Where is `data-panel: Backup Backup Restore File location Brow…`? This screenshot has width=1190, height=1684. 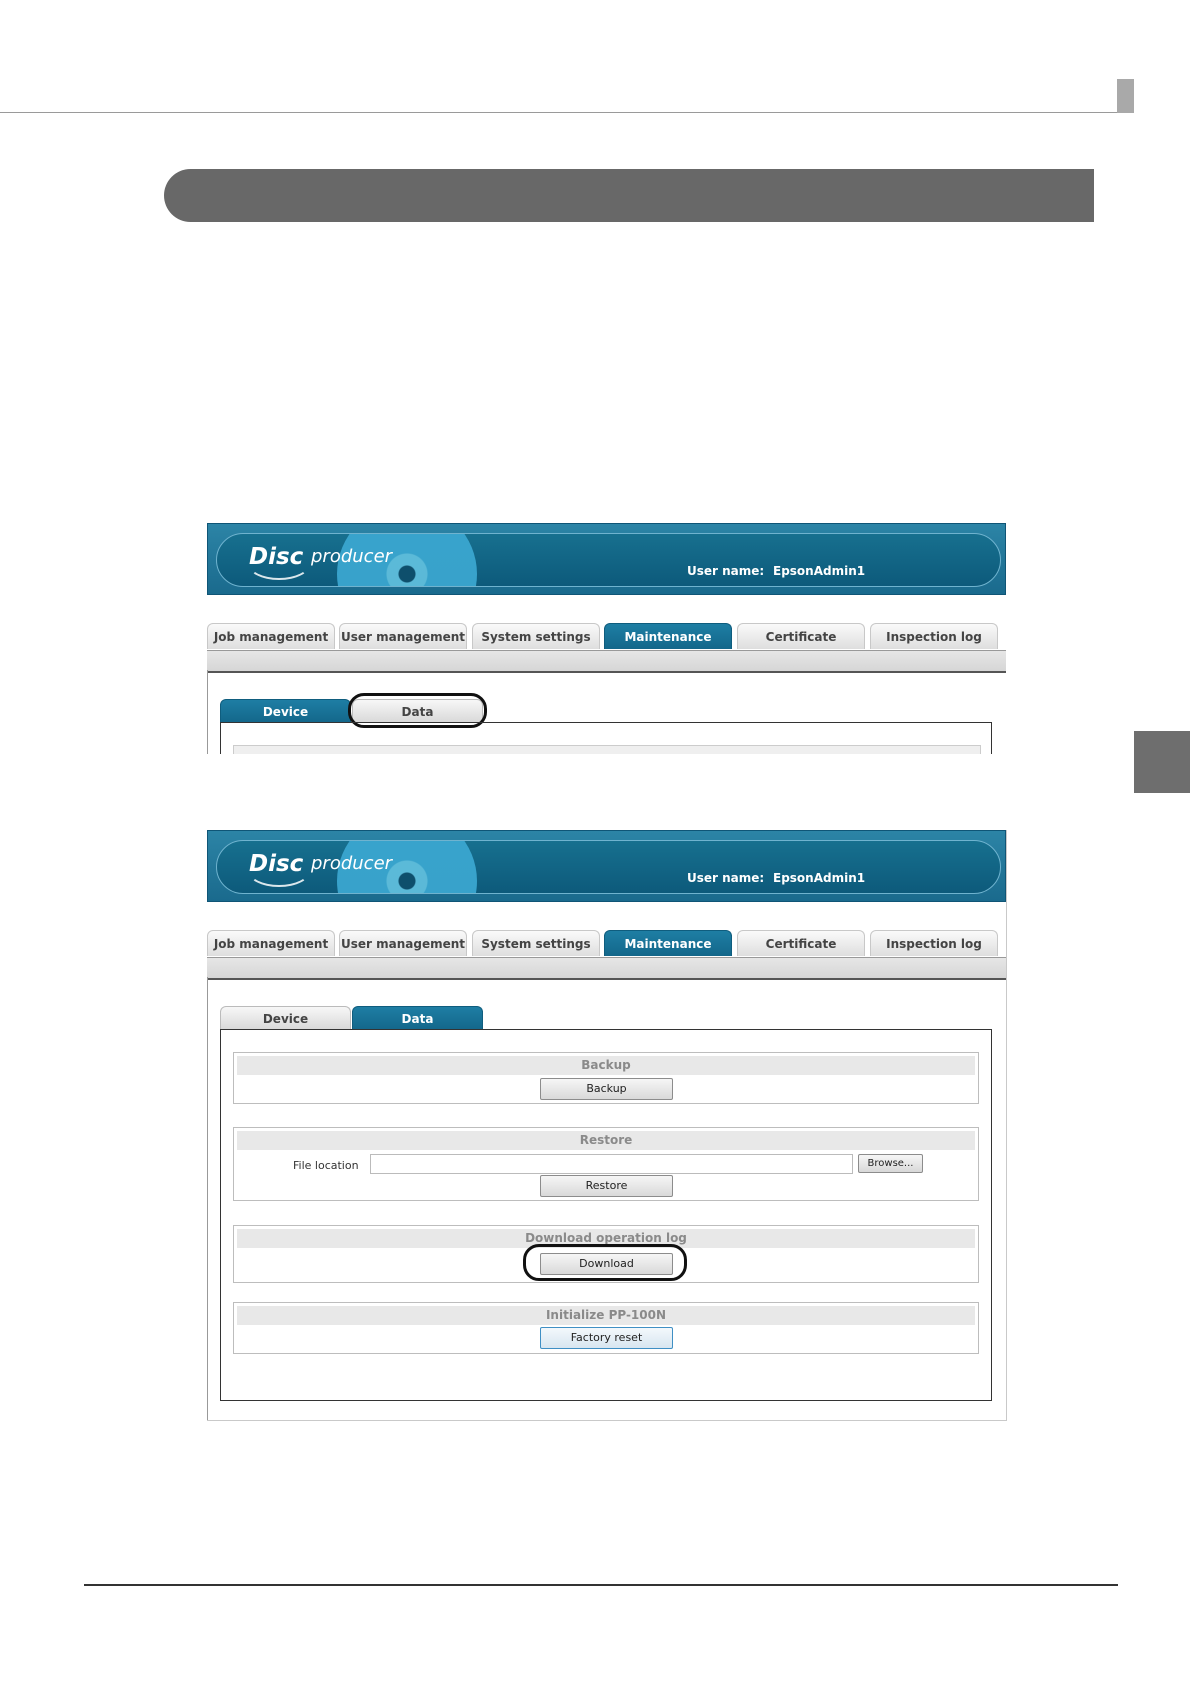
data-panel: Backup Backup Restore File location Brow… is located at coordinates (606, 1215).